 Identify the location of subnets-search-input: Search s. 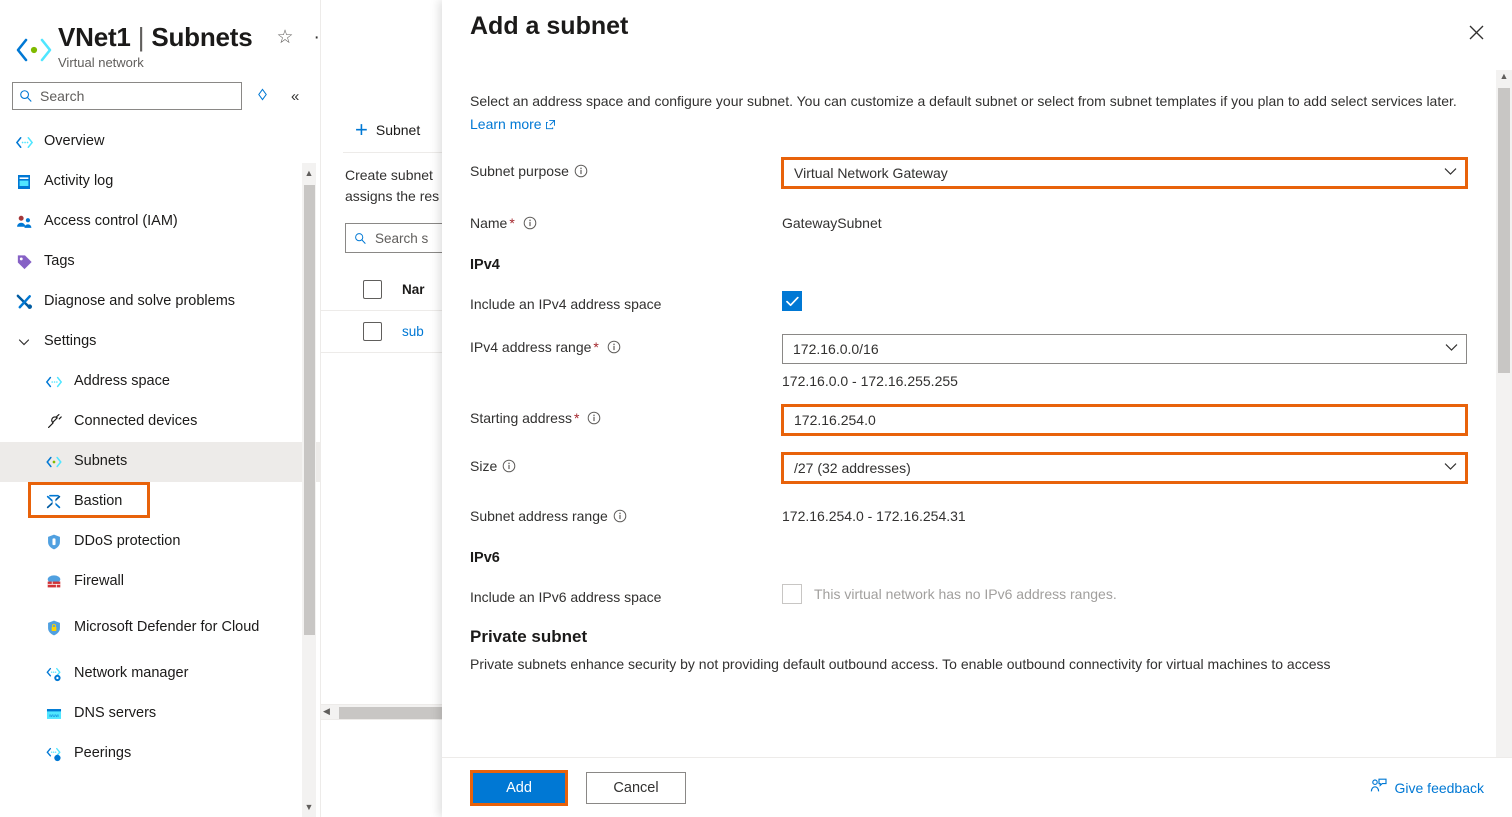
(397, 238).